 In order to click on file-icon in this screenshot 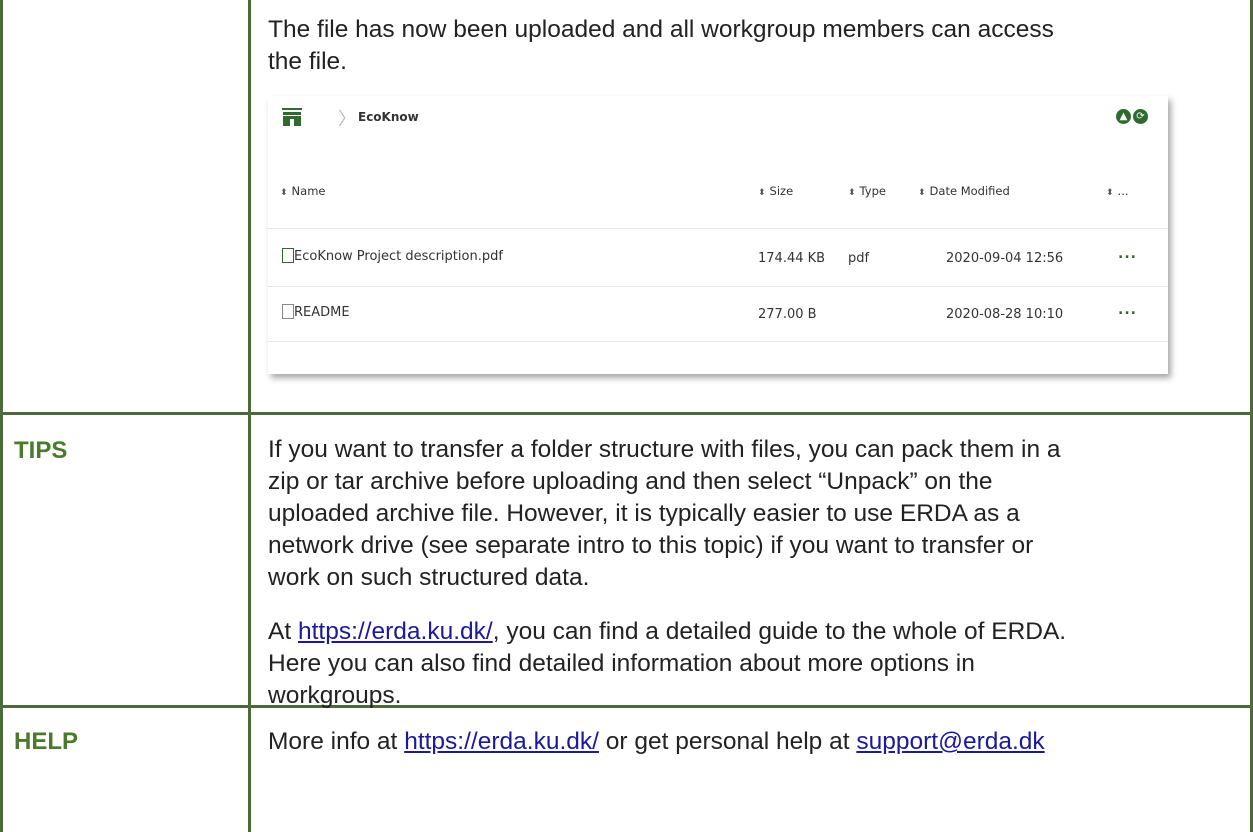, I will do `click(288, 311)`.